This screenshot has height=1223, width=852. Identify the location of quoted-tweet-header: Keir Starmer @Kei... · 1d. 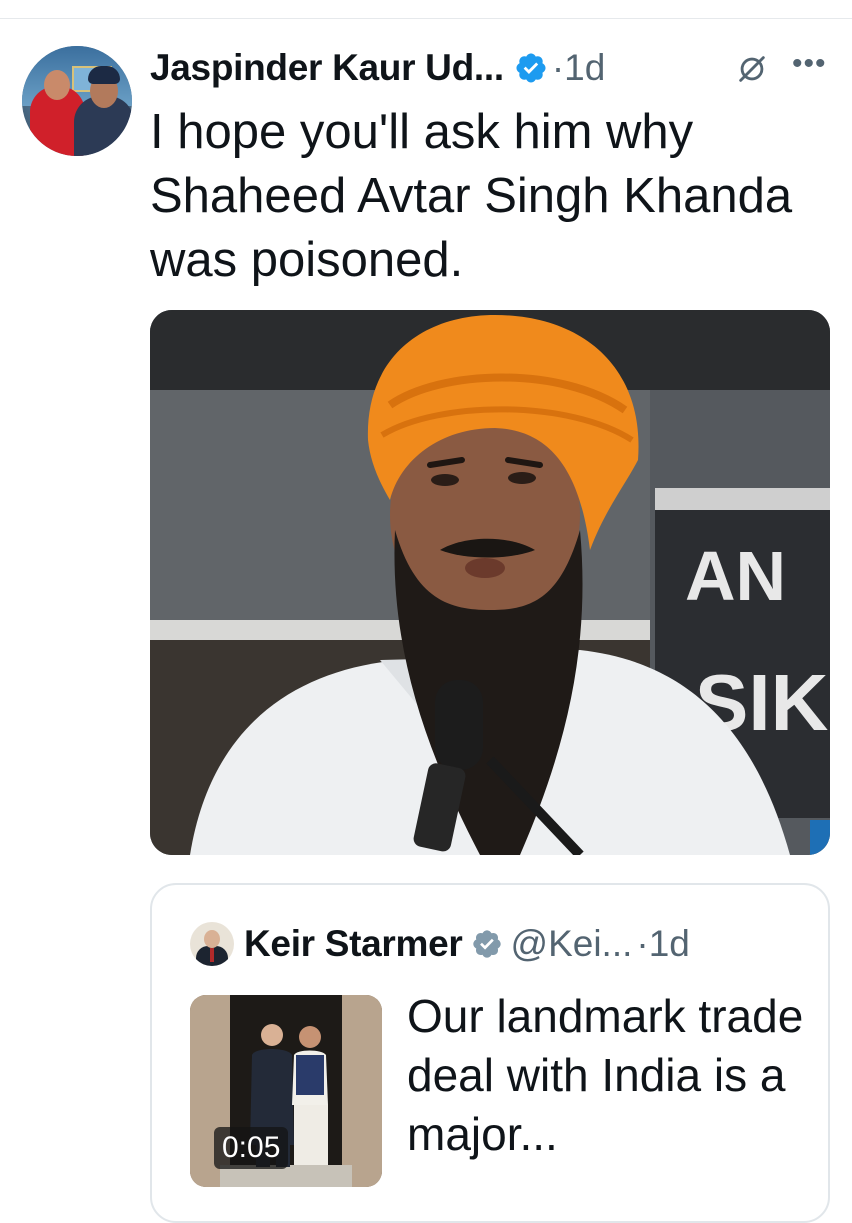
(440, 944).